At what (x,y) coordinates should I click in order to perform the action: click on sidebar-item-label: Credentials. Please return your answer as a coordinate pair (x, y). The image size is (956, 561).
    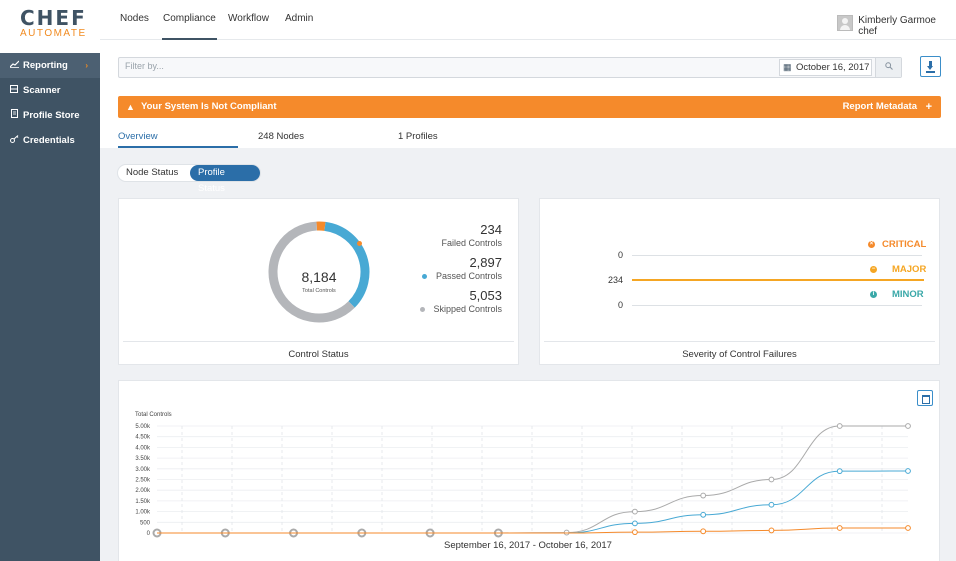
    Looking at the image, I should click on (49, 140).